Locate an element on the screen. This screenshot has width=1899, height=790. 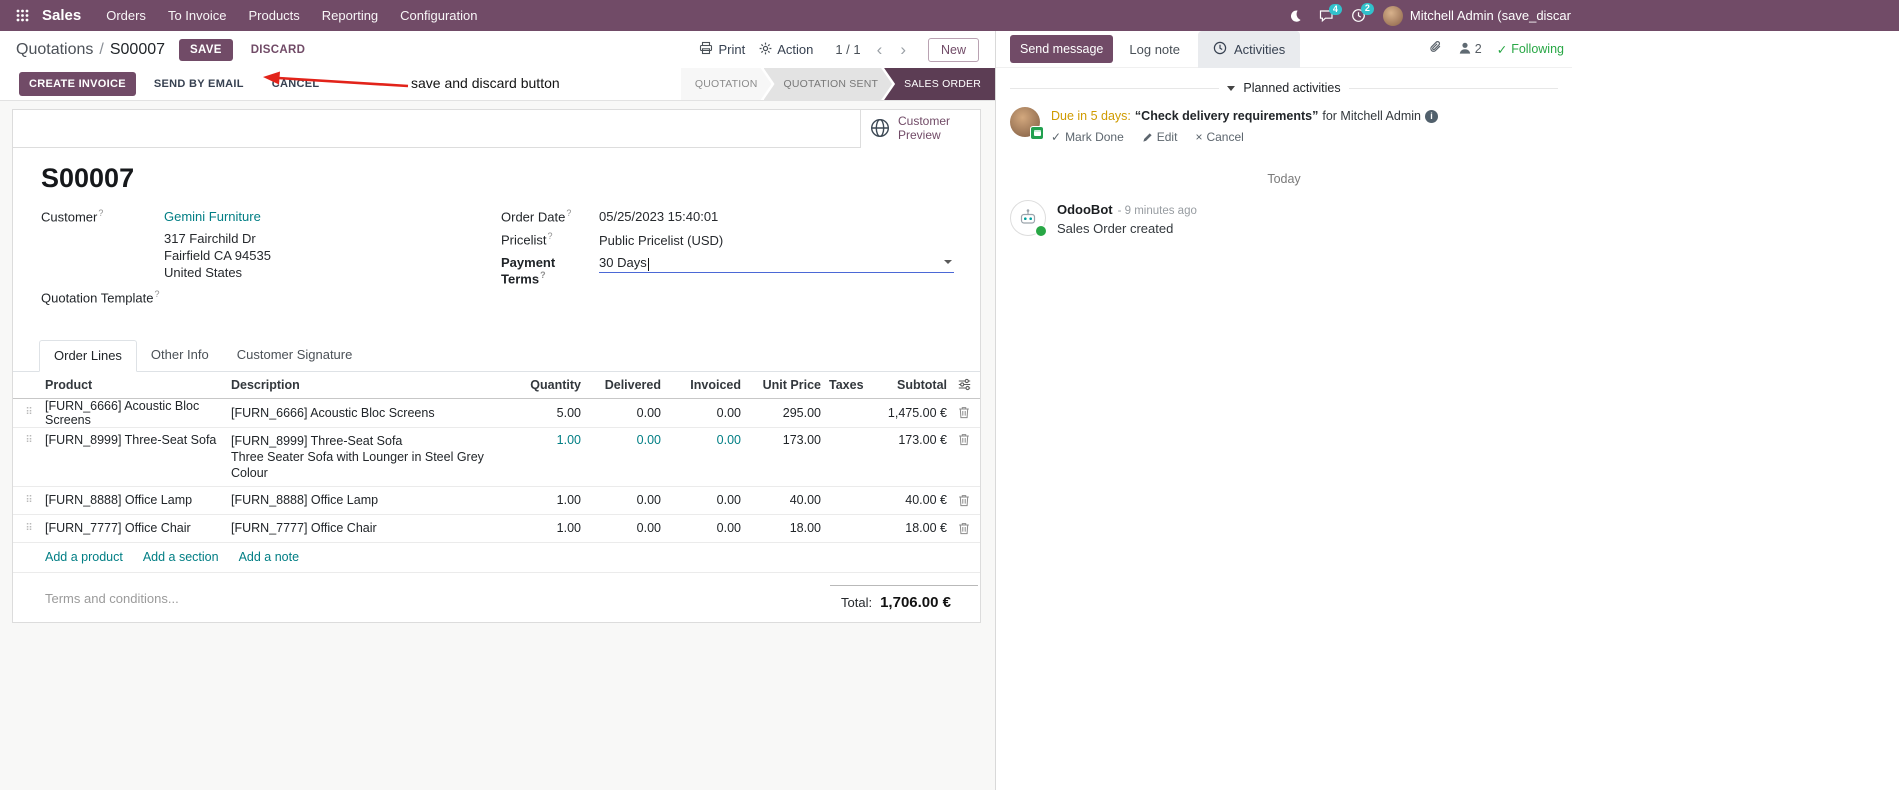
cell-product: [FURN_8999] Three-Seat Sofa is located at coordinates (131, 439).